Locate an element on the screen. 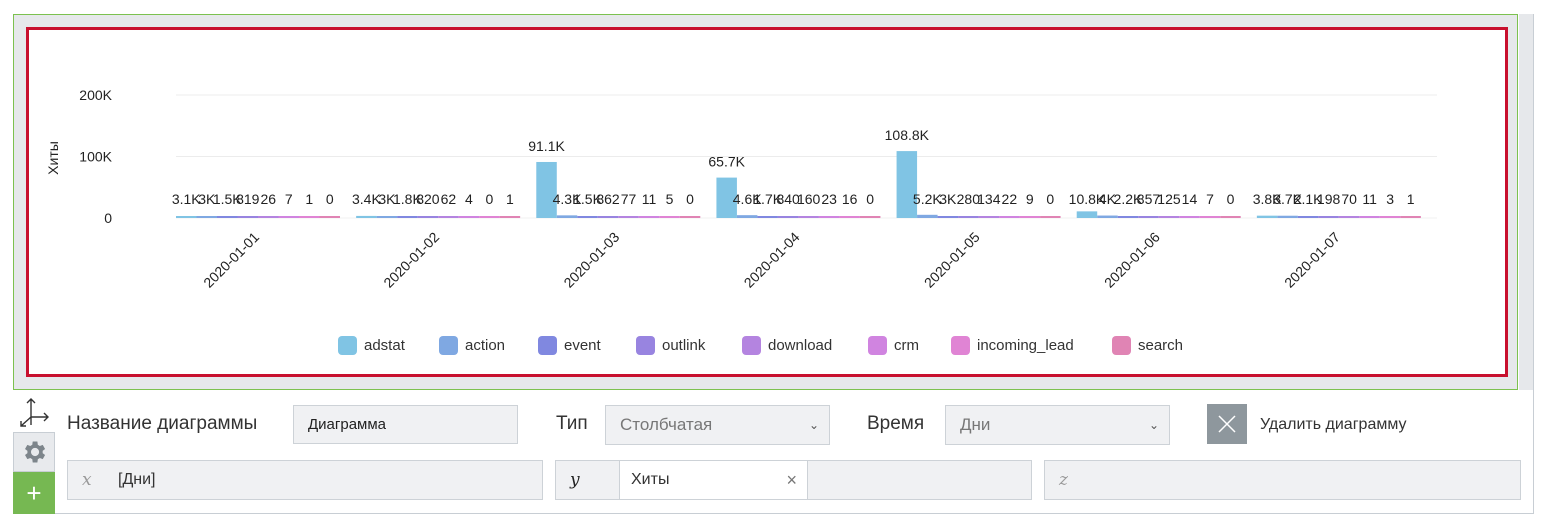  data-label: 134 is located at coordinates (989, 199).